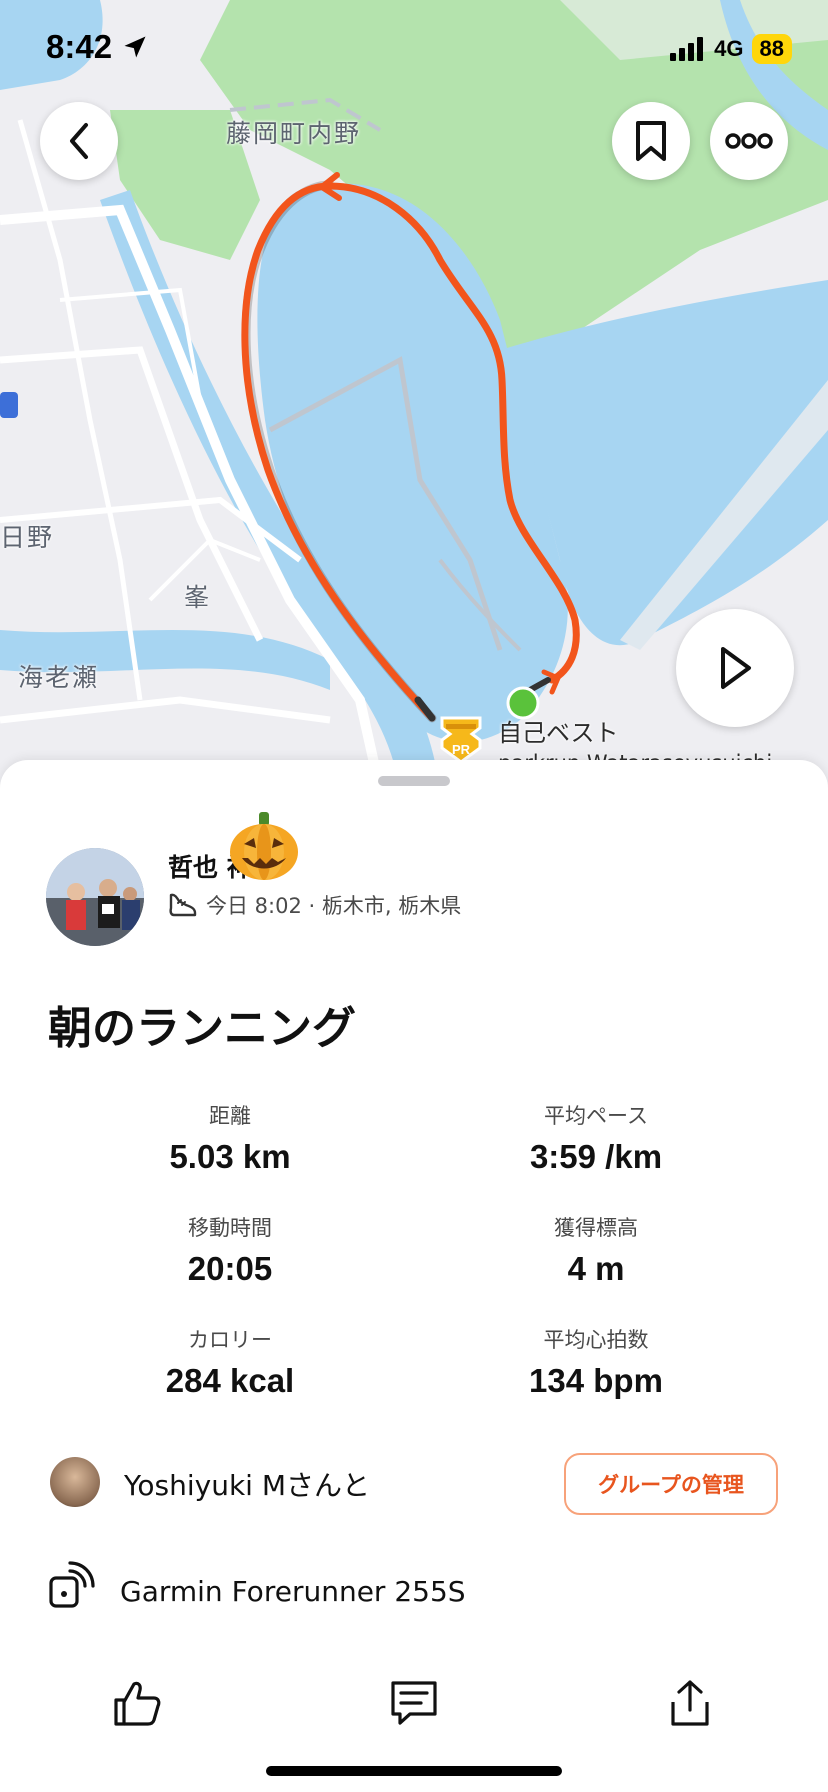 The height and width of the screenshot is (1792, 828). I want to click on network-label: 4G, so click(729, 48).